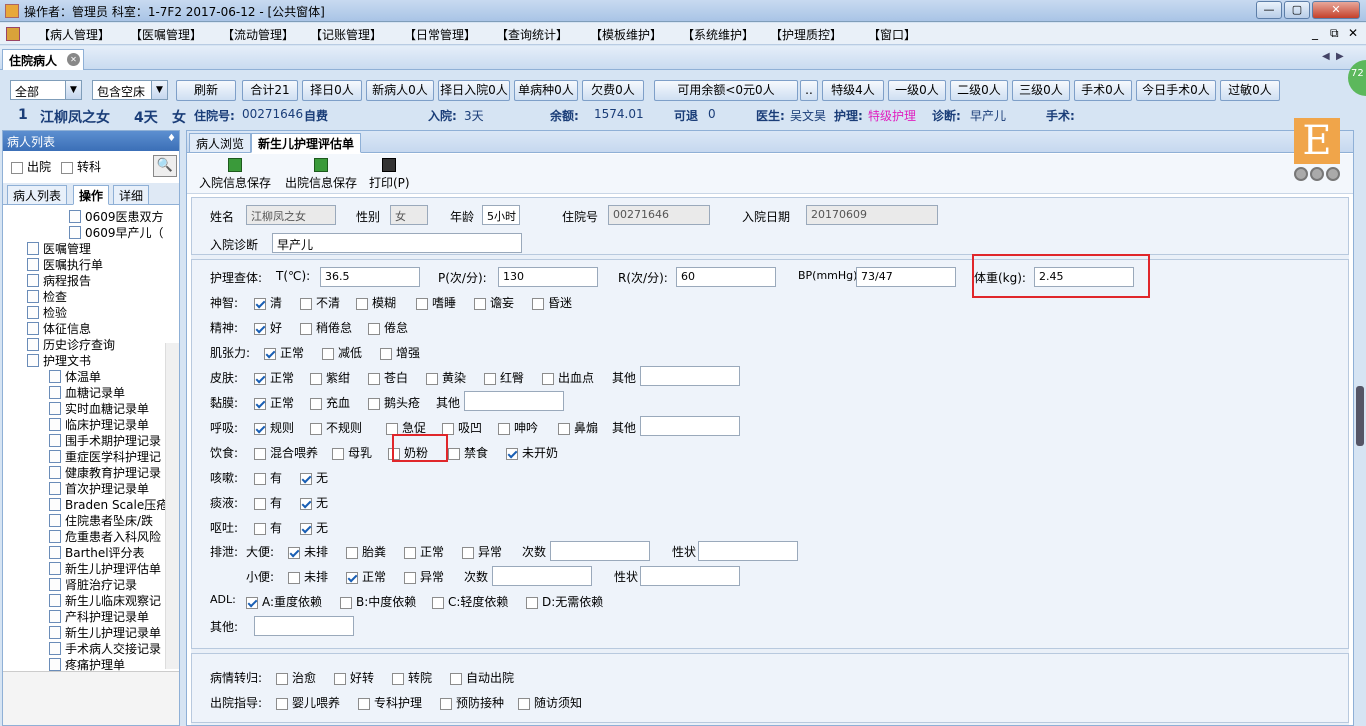 Image resolution: width=1366 pixels, height=726 pixels. What do you see at coordinates (352, 452) in the screenshot?
I see `row6-option: 母乳` at bounding box center [352, 452].